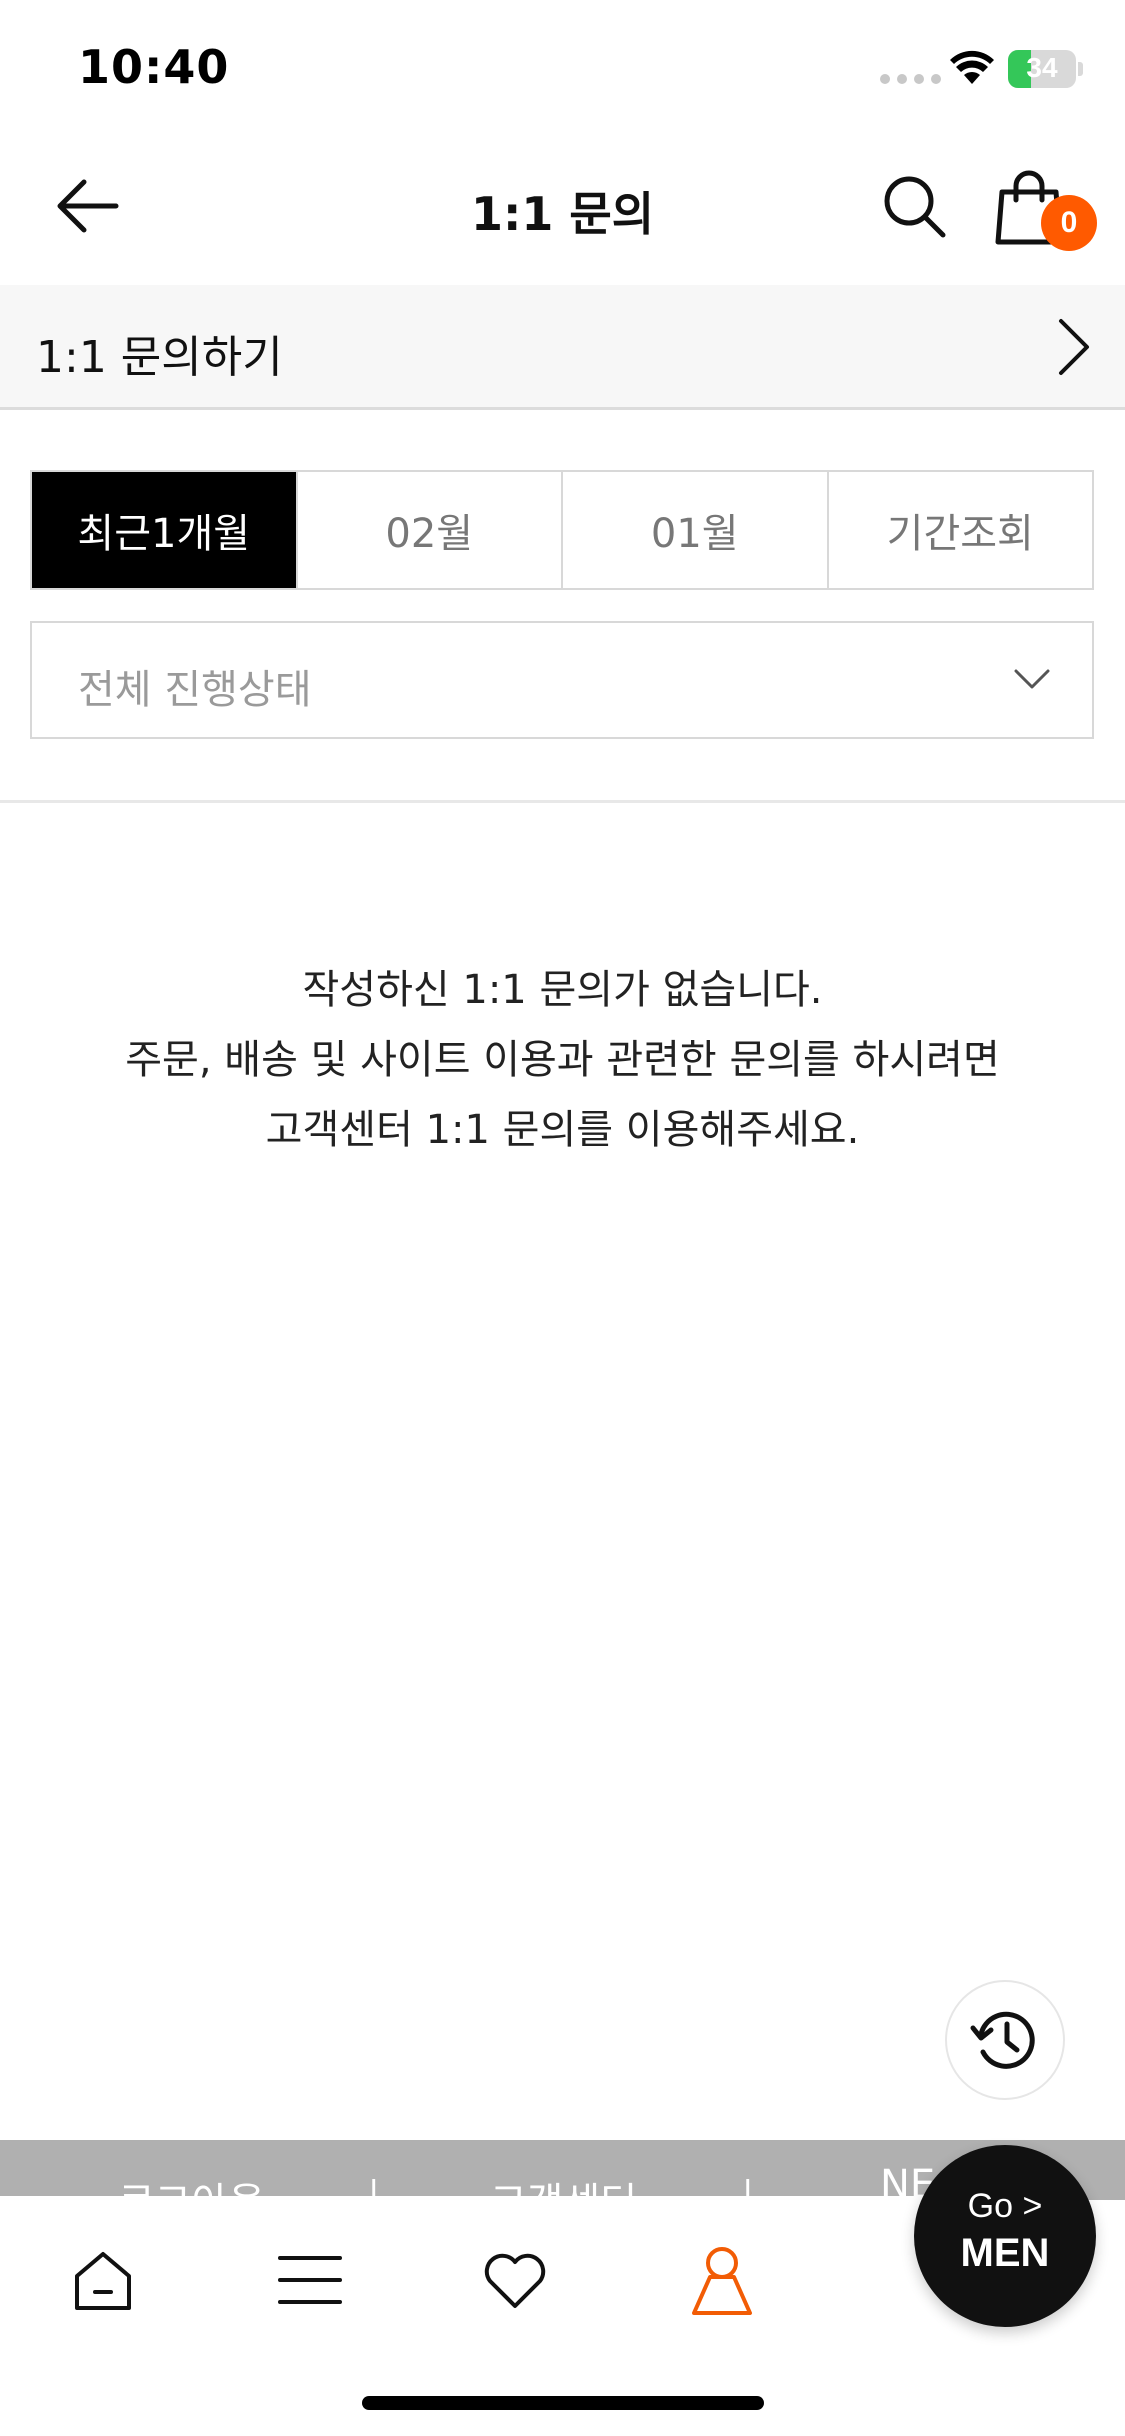  I want to click on tab-home, so click(103, 2280).